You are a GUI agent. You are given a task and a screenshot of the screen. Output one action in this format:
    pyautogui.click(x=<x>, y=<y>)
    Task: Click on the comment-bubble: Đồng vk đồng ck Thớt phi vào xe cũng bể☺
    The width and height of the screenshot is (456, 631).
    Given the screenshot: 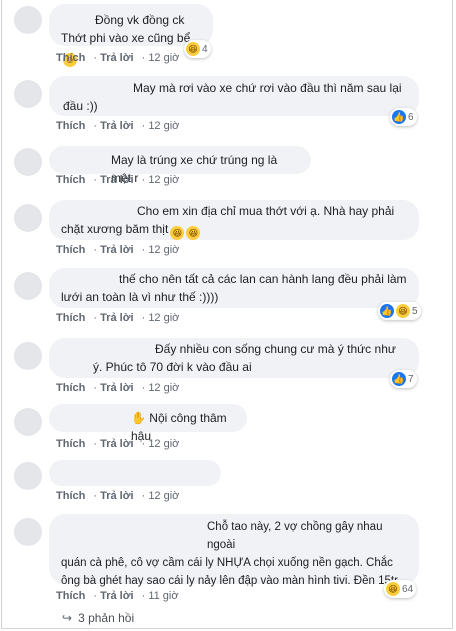 What is the action you would take?
    pyautogui.click(x=131, y=35)
    